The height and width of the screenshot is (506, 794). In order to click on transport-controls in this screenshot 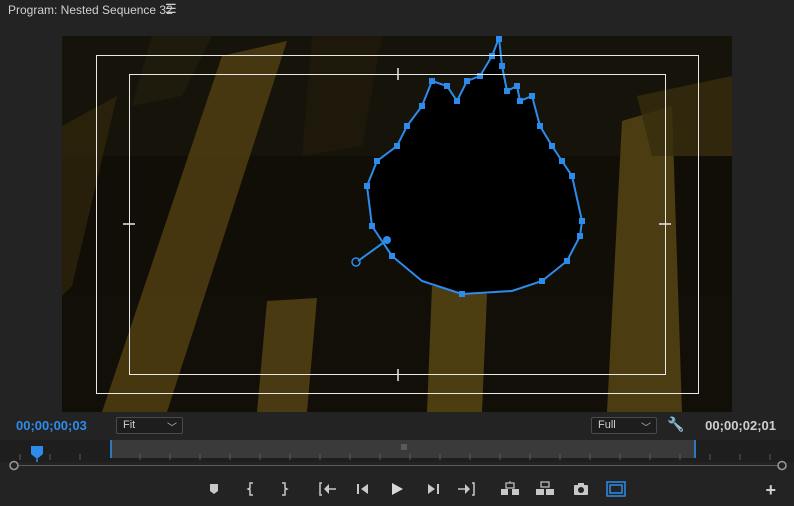, I will do `click(397, 490)`.